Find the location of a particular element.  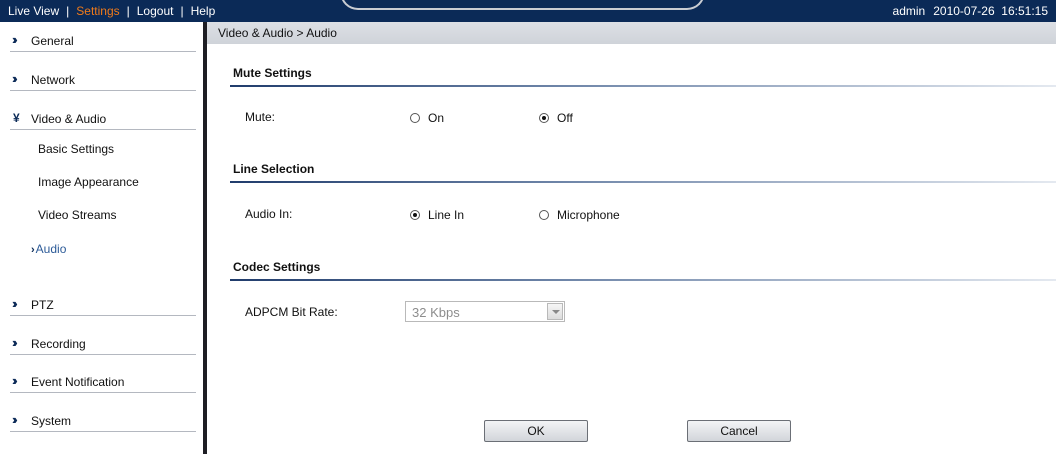

adpcm-bit-rate-select: 32 Kbps is located at coordinates (485, 311).